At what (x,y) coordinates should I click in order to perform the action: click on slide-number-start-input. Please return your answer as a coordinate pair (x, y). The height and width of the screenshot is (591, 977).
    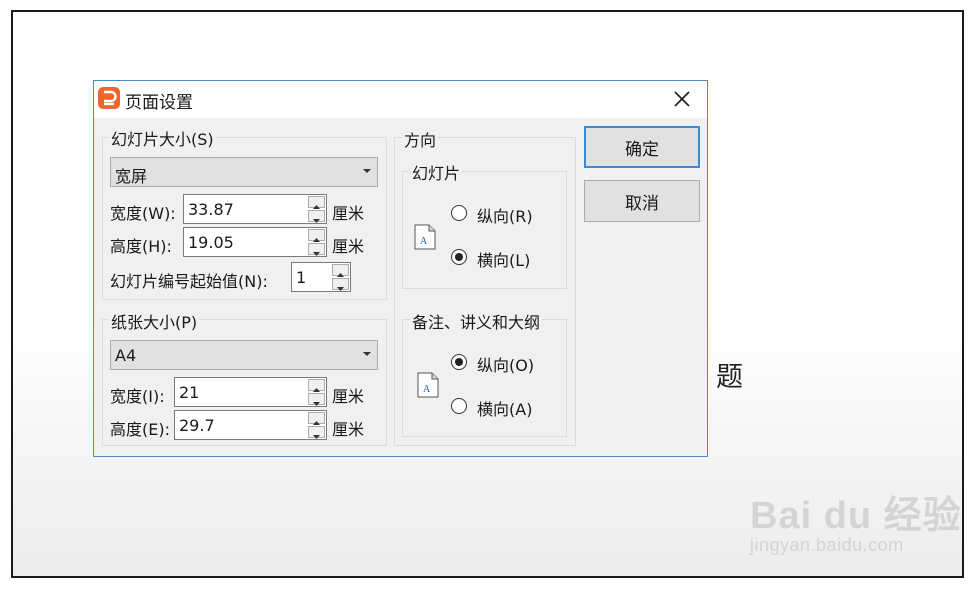
    Looking at the image, I should click on (312, 277).